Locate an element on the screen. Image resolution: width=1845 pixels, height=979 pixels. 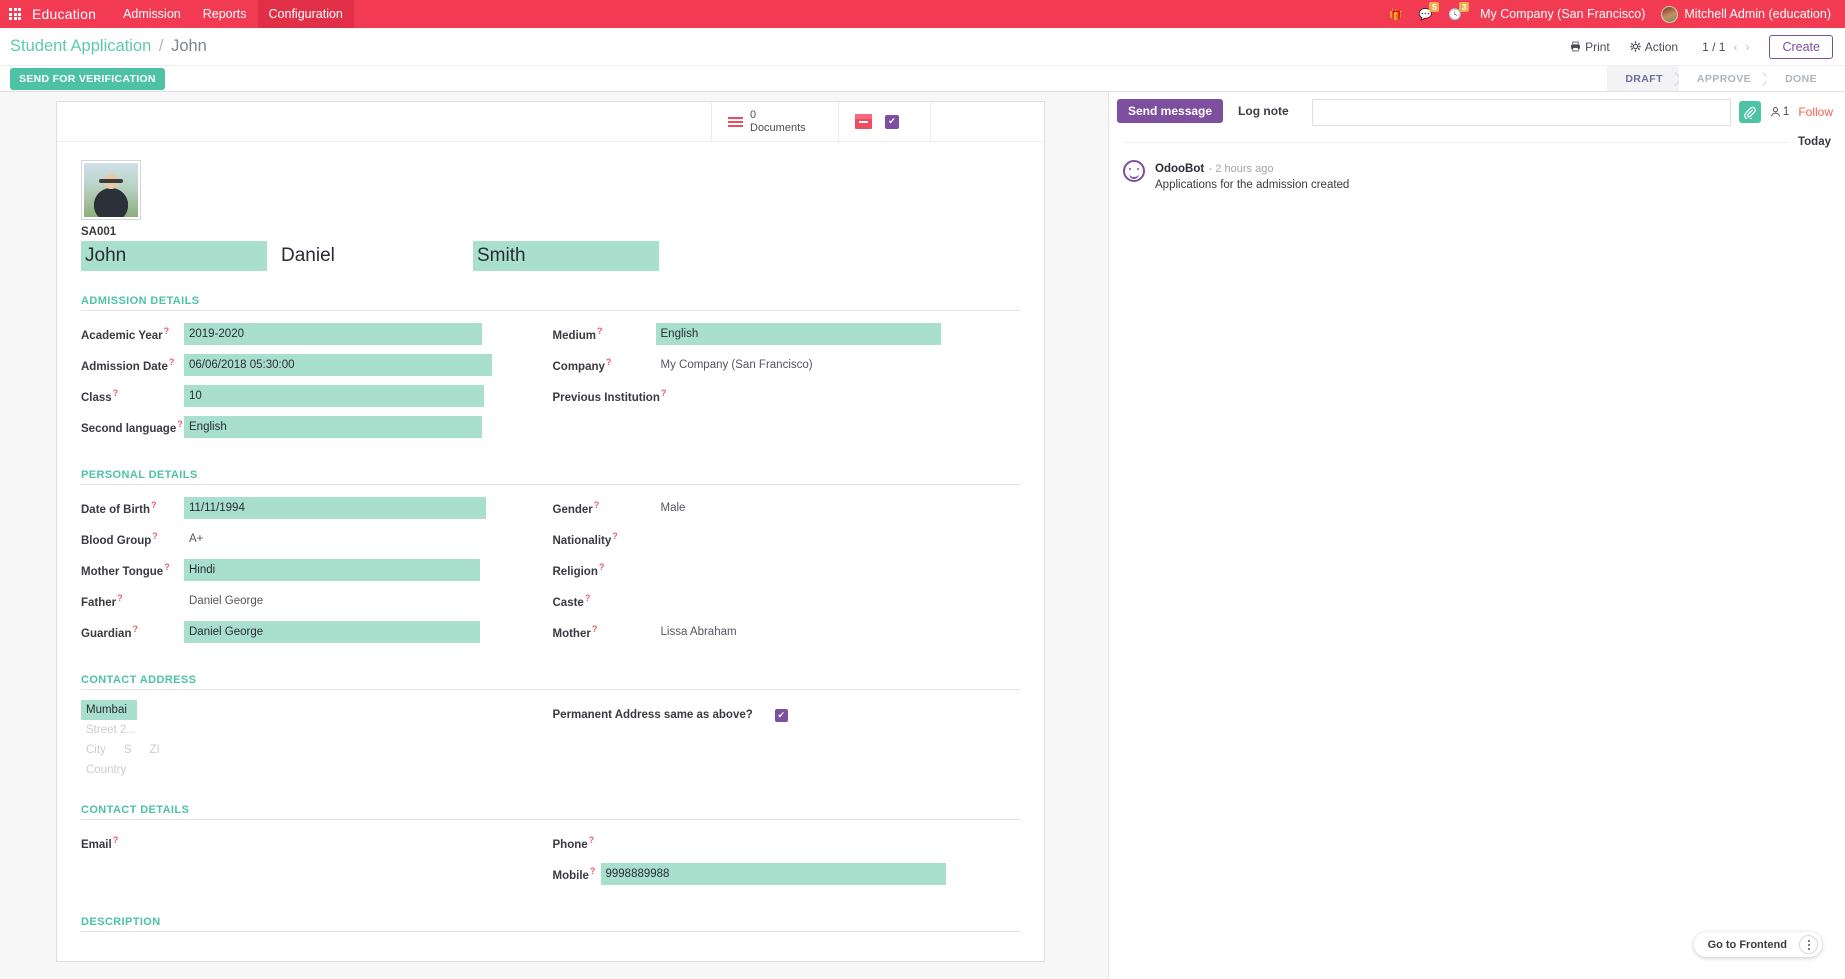
breadcrumb-root: Student Application is located at coordinates (80, 46).